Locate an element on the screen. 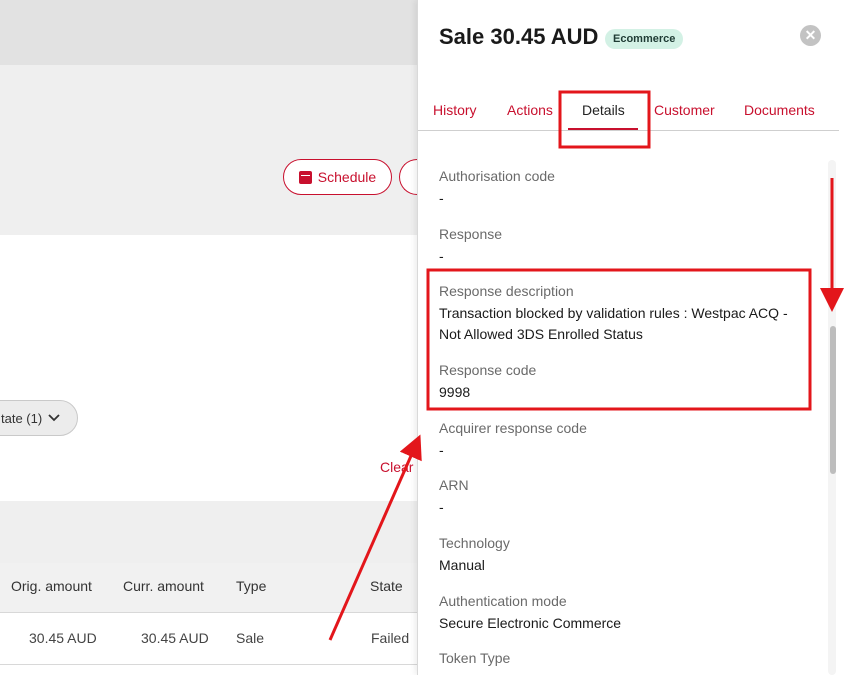 The image size is (844, 675). field-label-technology: Technology is located at coordinates (474, 543).